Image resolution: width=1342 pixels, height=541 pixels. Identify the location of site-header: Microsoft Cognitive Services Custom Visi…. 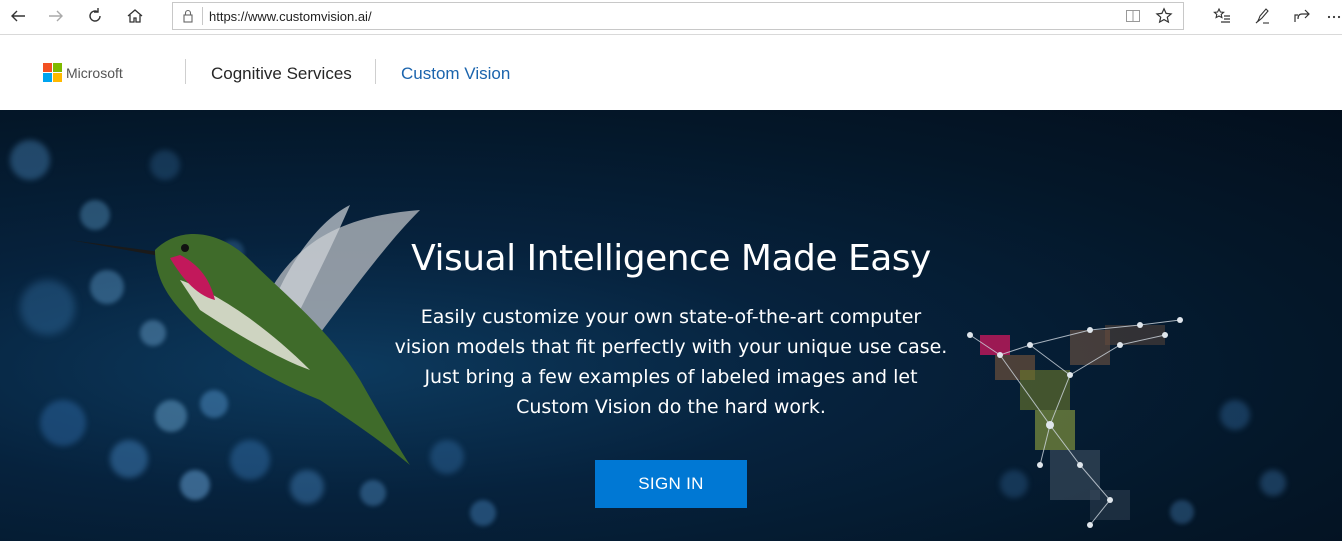
(671, 72).